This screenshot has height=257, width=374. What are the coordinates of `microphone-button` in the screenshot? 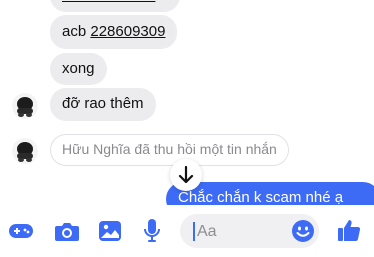 It's located at (152, 231).